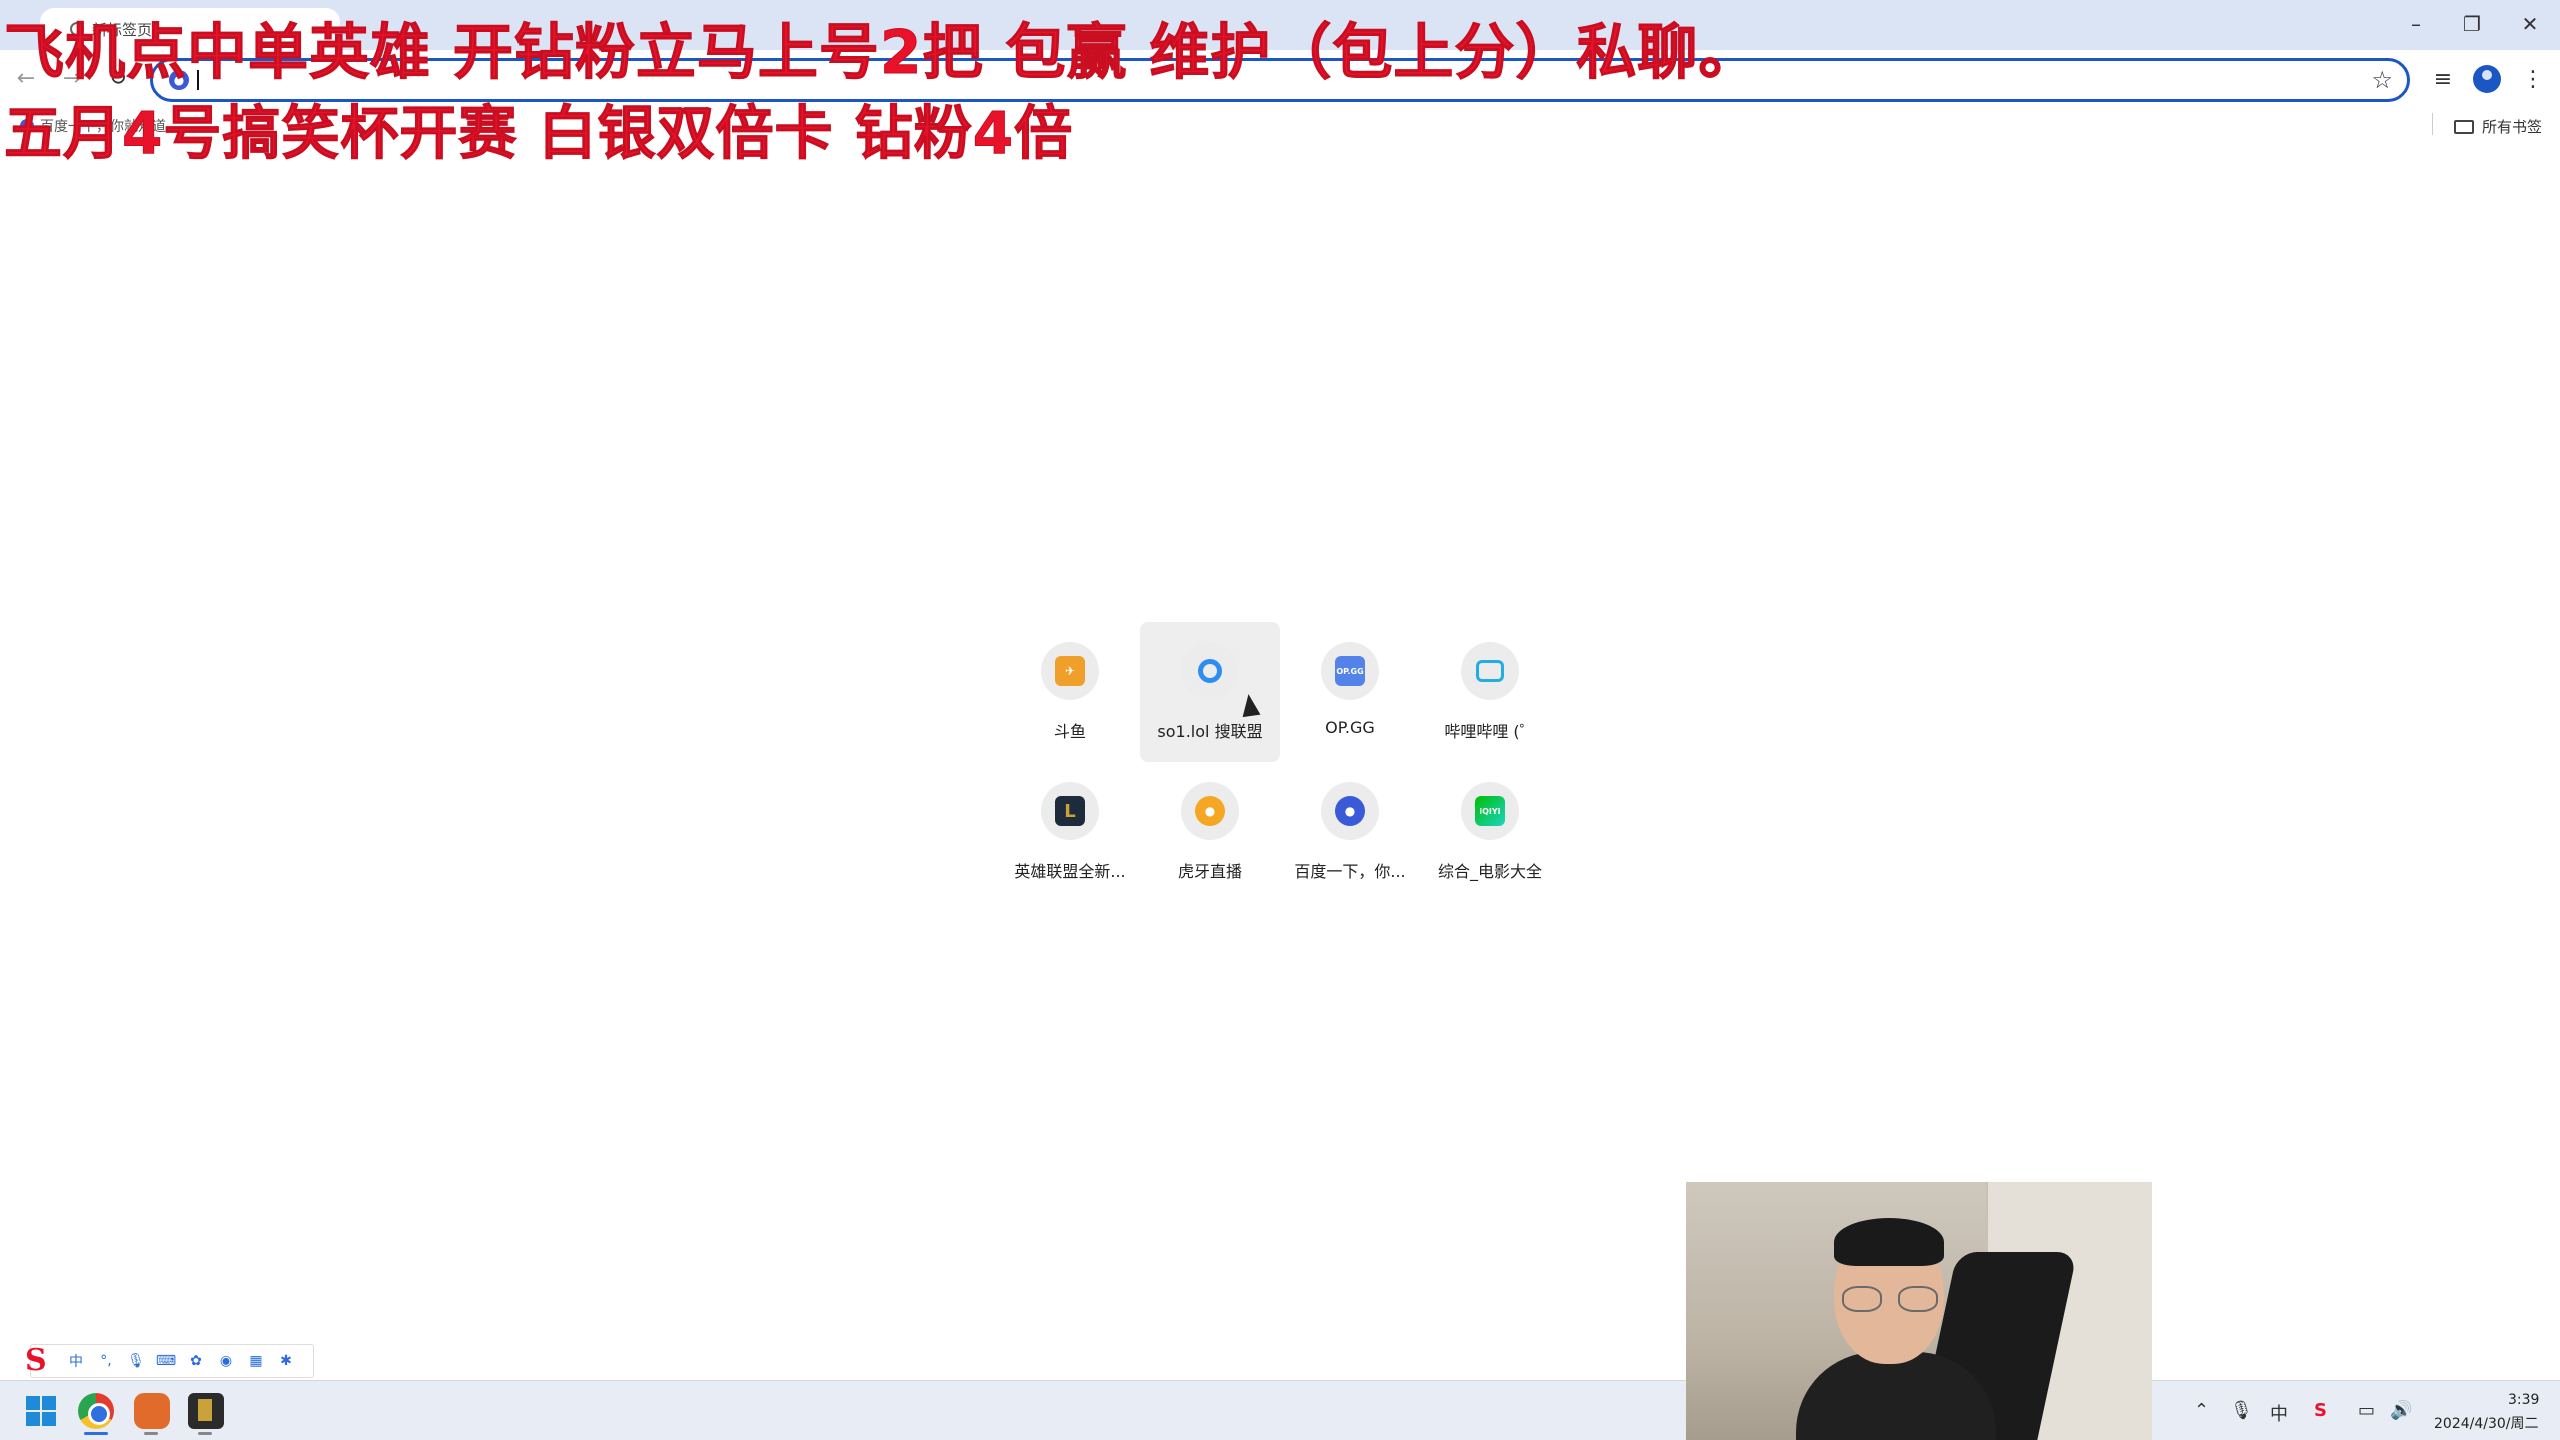 Image resolution: width=2560 pixels, height=1440 pixels. I want to click on ime-toolbar: S 中 °, 🎙 ⌨ ✿ ◉ ▦ ✱, so click(169, 1360).